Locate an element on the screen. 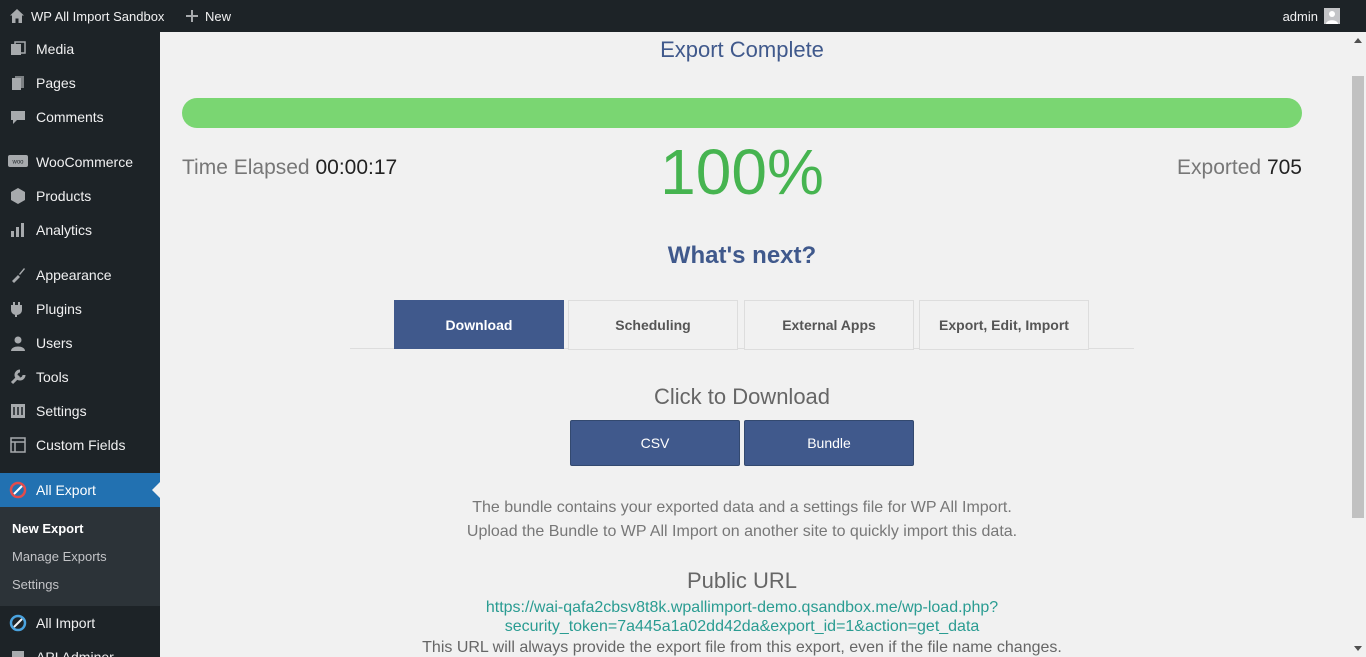  tab-download: Download is located at coordinates (479, 324).